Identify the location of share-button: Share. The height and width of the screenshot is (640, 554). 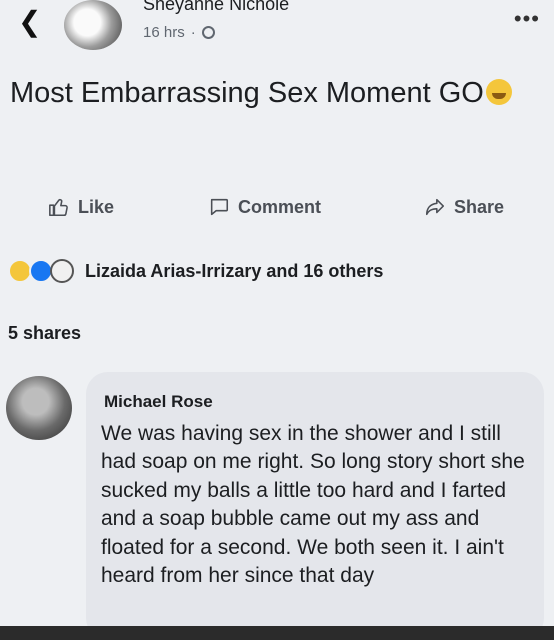
(464, 207).